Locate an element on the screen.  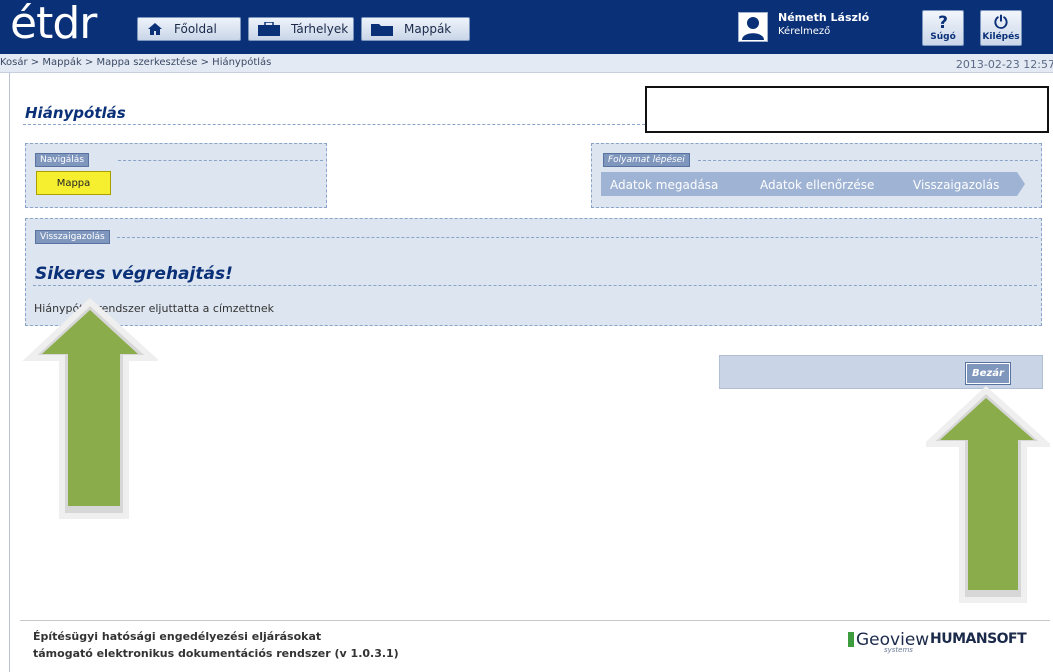
close-button: Bezár is located at coordinates (988, 373).